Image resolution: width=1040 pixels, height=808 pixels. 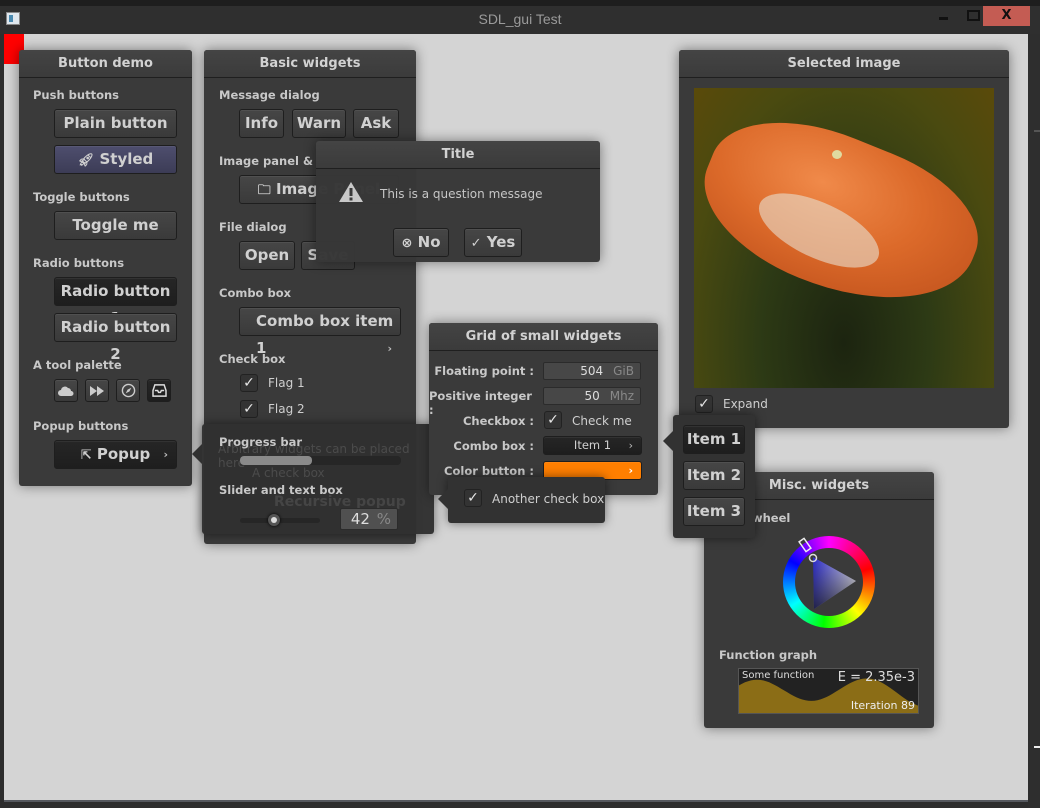 What do you see at coordinates (704, 404) in the screenshot?
I see `expand-checkbox: ✓` at bounding box center [704, 404].